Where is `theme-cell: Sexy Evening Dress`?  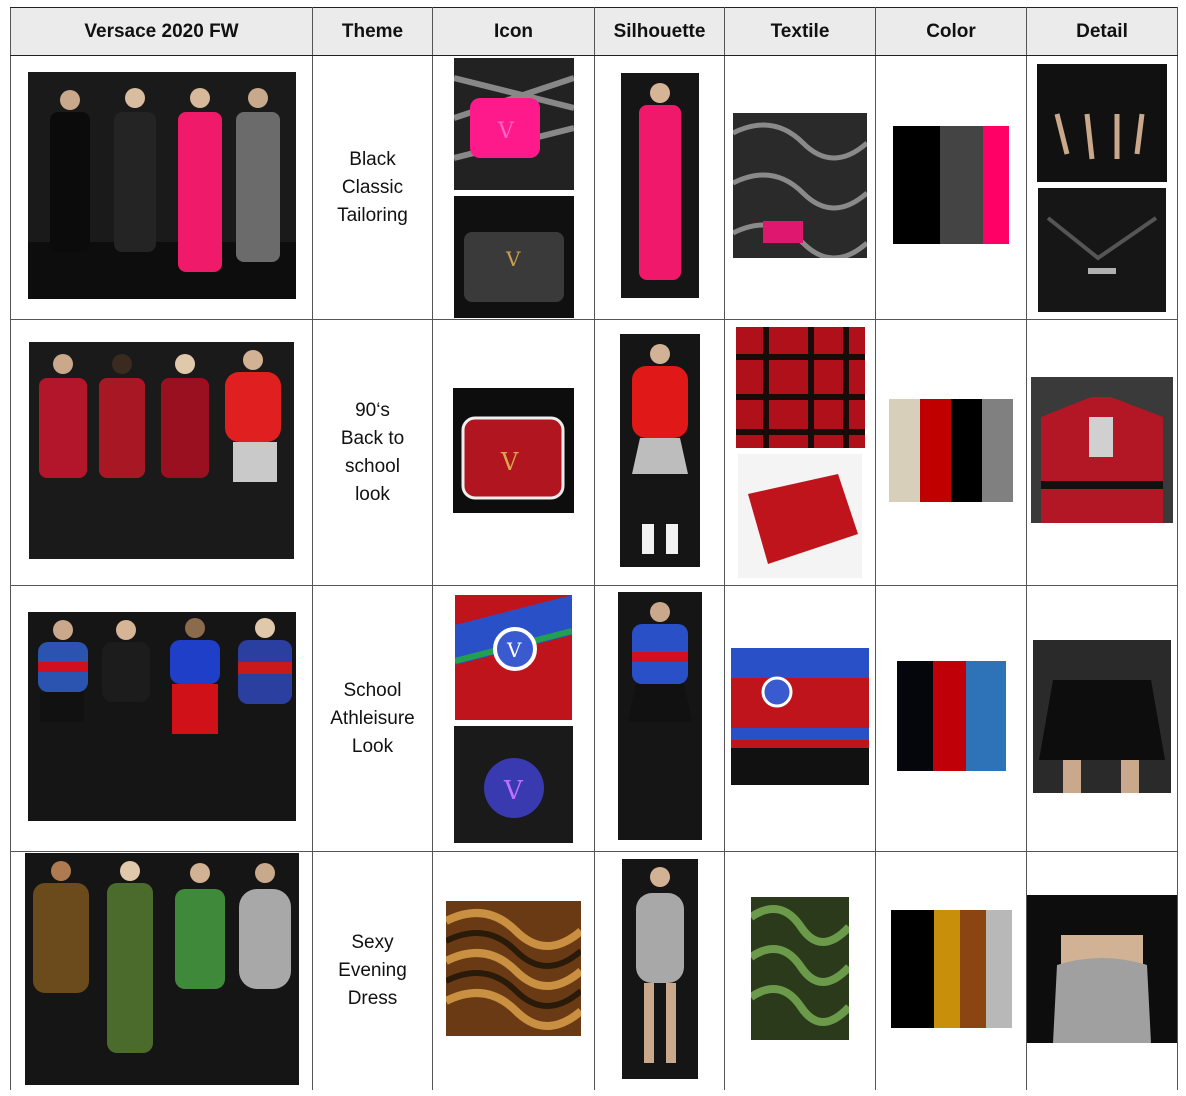 theme-cell: Sexy Evening Dress is located at coordinates (372, 970).